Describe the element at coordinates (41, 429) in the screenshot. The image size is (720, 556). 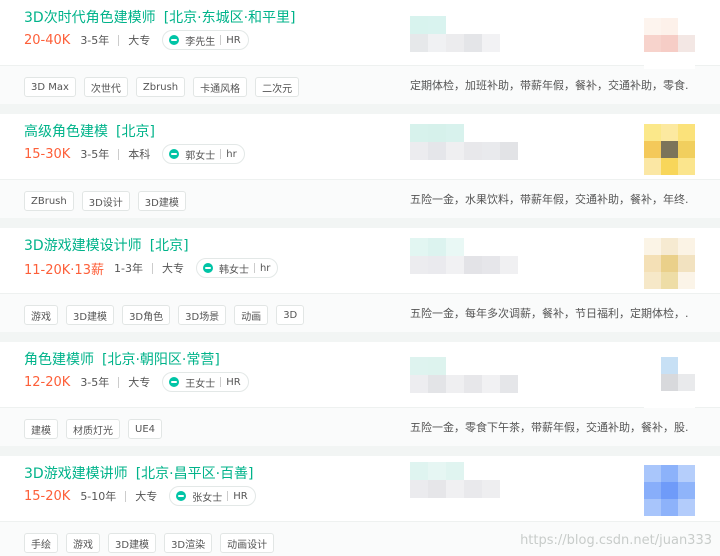
I see `skill-tag: 建模` at that location.